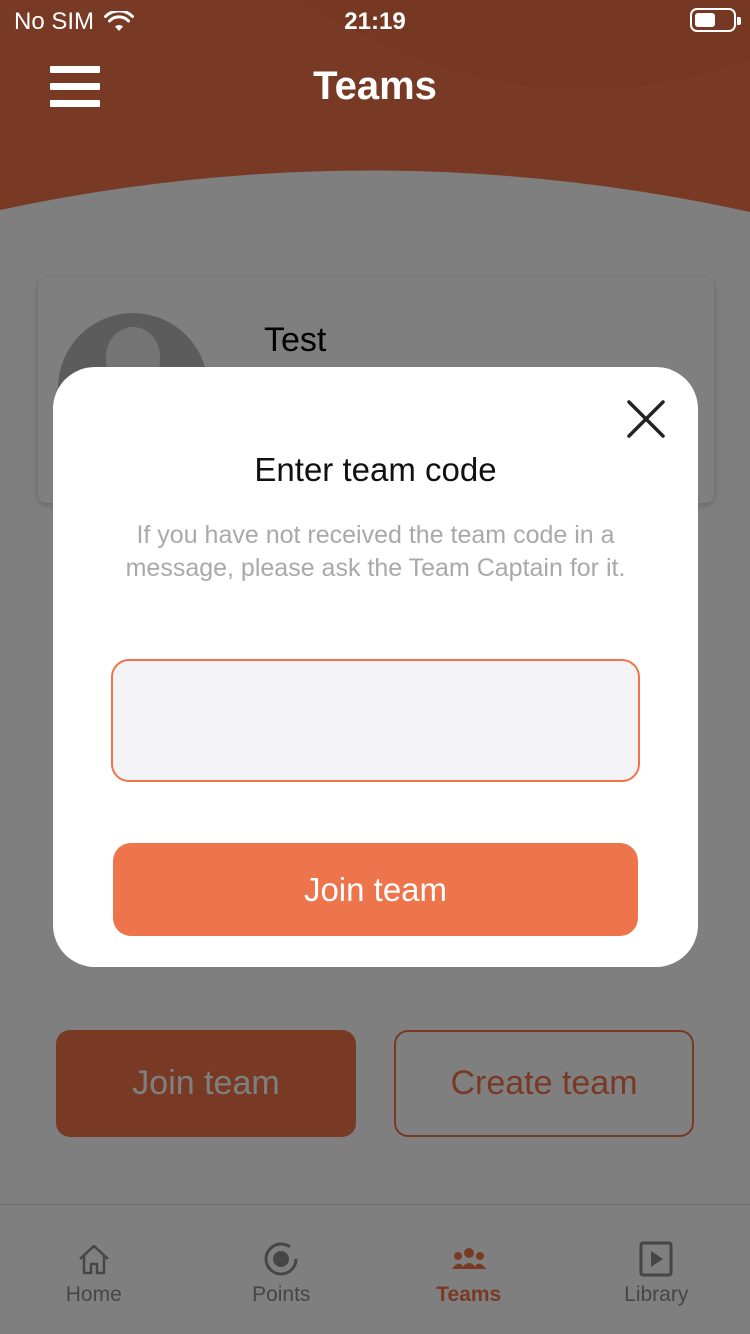 The image size is (750, 1334). What do you see at coordinates (375, 86) in the screenshot?
I see `page-title: Teams` at bounding box center [375, 86].